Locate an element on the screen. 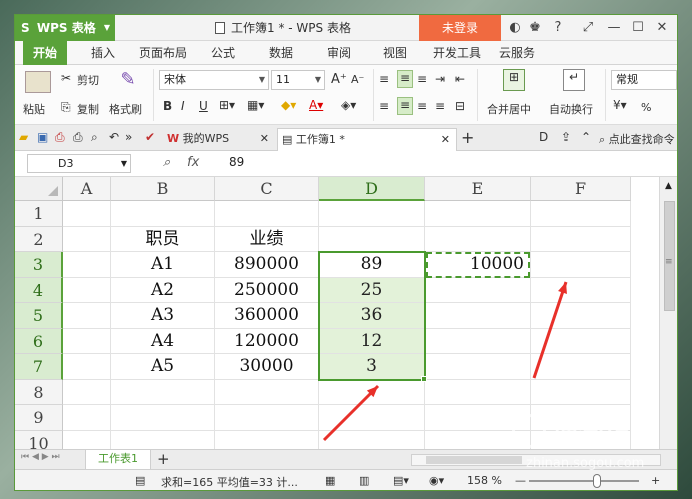 The image size is (692, 499). cell-f1 is located at coordinates (581, 214).